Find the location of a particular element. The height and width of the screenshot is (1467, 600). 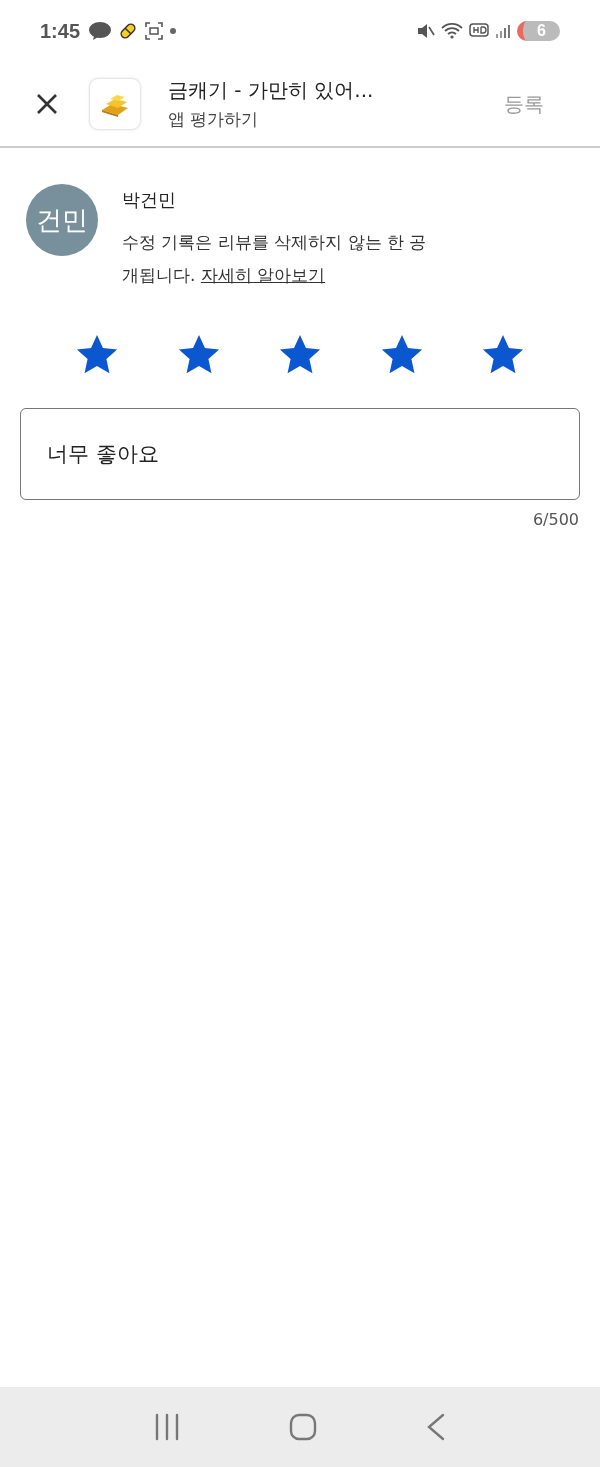

dot-icon is located at coordinates (173, 31).